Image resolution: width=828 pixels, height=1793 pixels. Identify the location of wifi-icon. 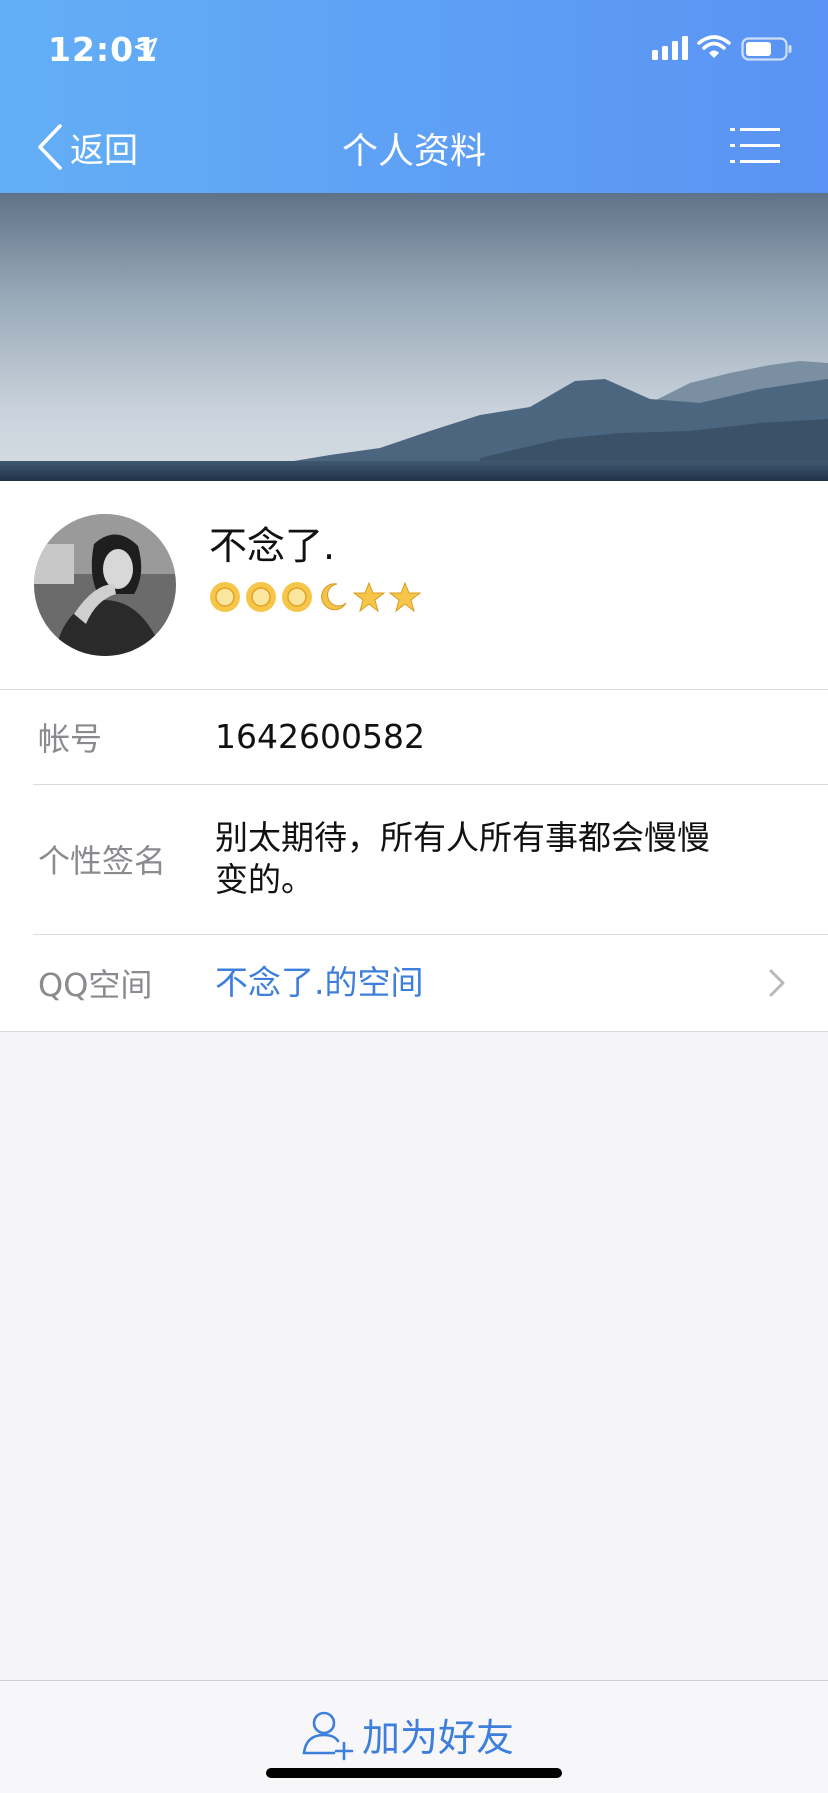
(714, 46).